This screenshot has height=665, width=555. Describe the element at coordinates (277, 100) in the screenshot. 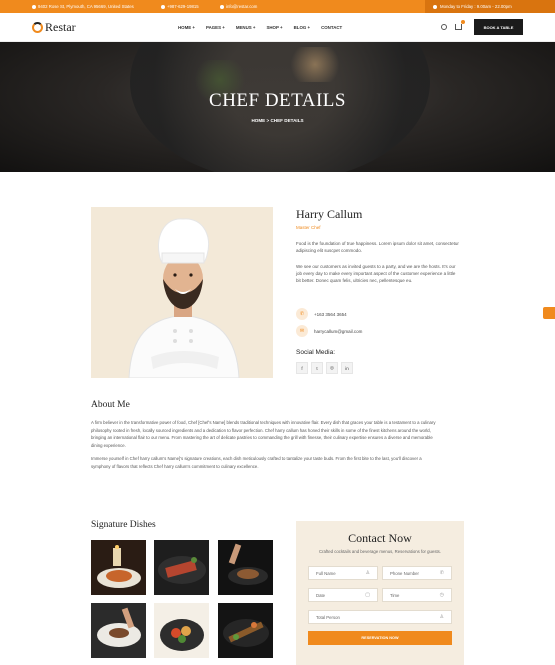

I see `page-title: CHEF DETAILS` at that location.